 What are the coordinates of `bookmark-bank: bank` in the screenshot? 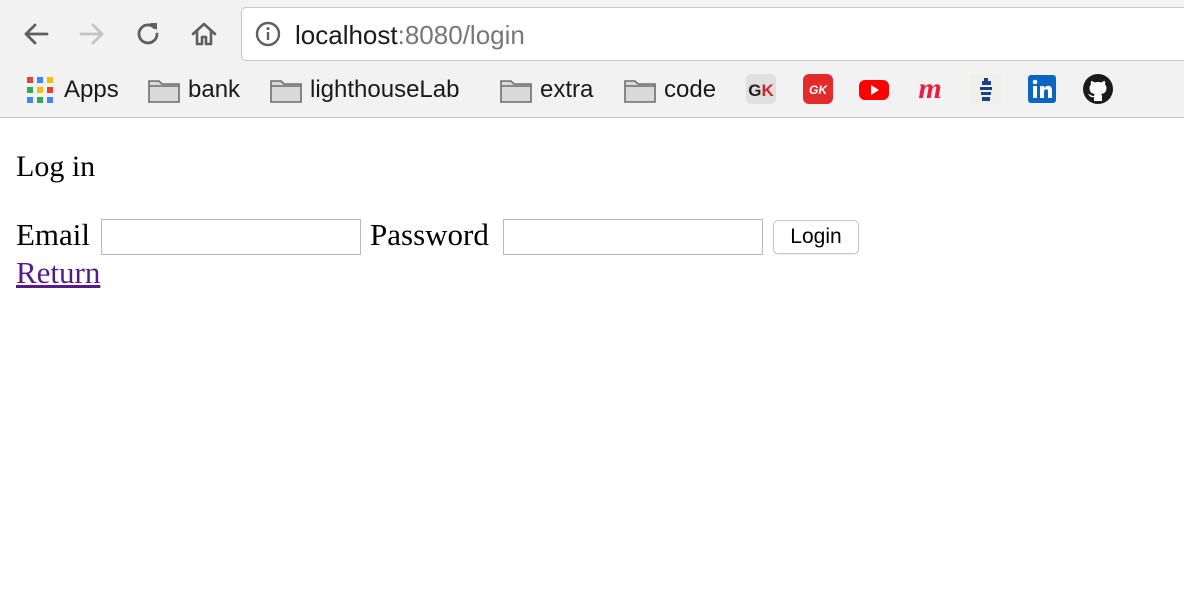 It's located at (194, 90).